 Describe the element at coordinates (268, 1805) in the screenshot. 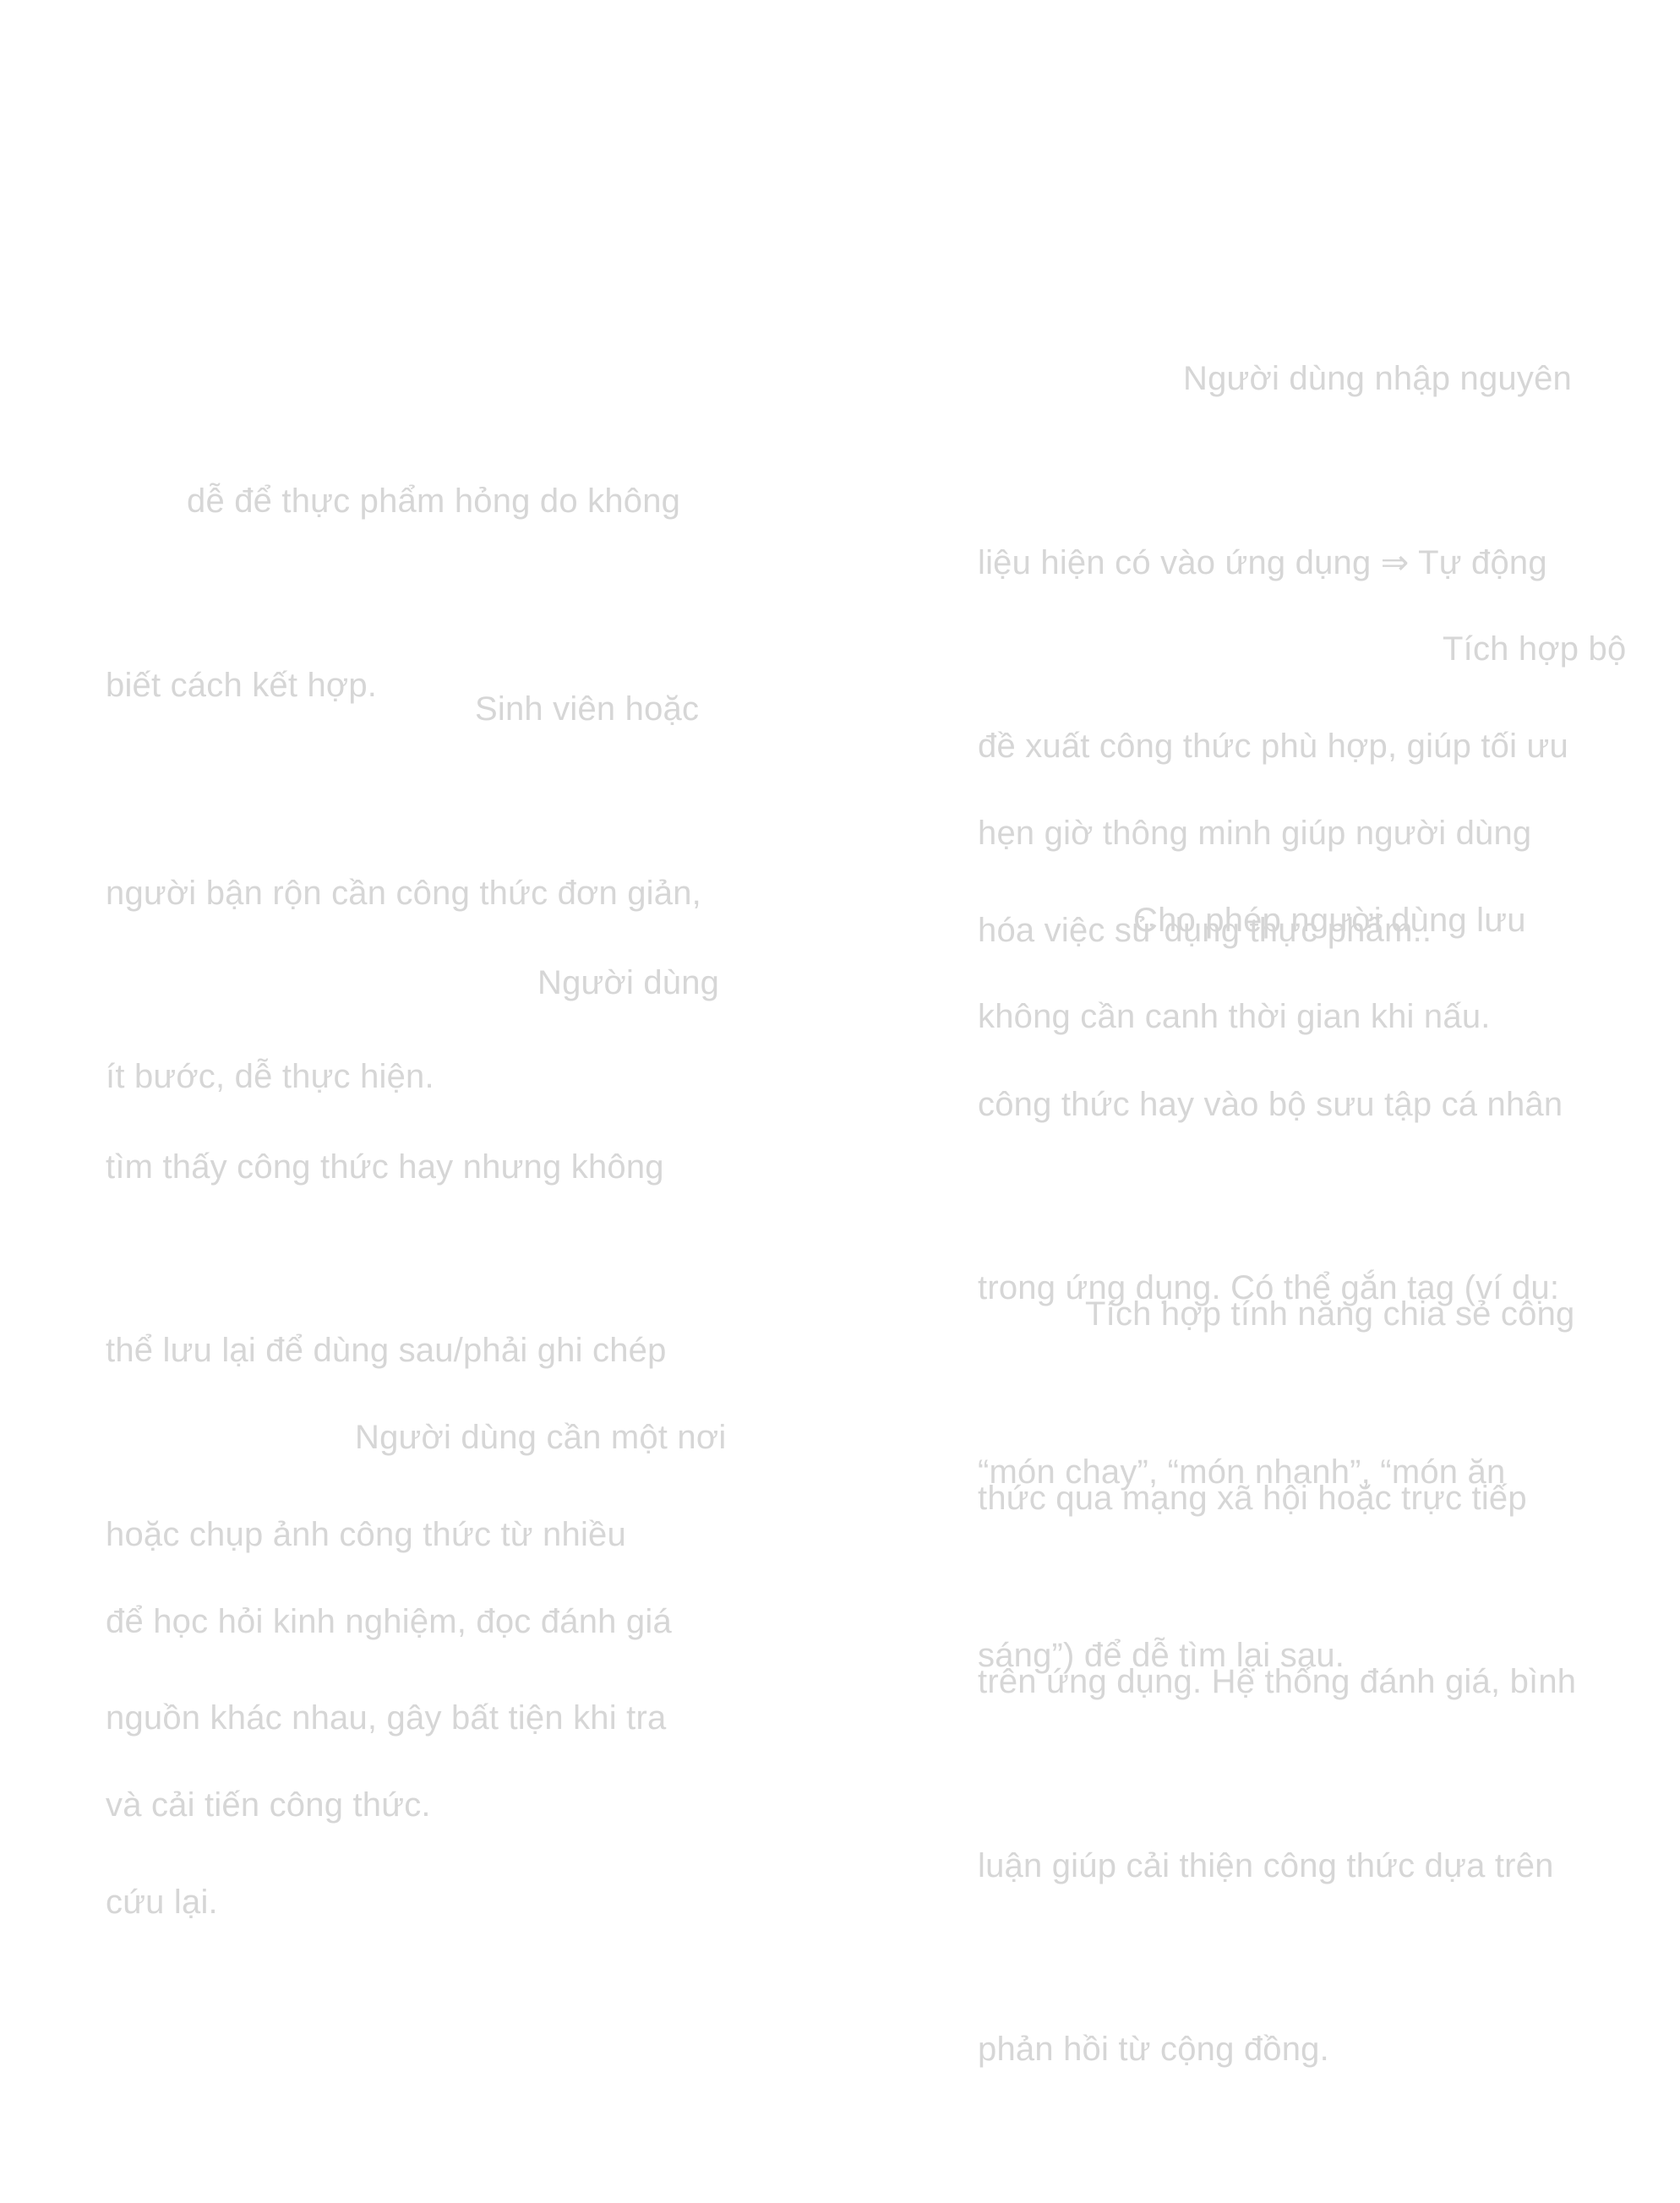

I see `problem-4-line-3: và cải tiến công thức.` at that location.